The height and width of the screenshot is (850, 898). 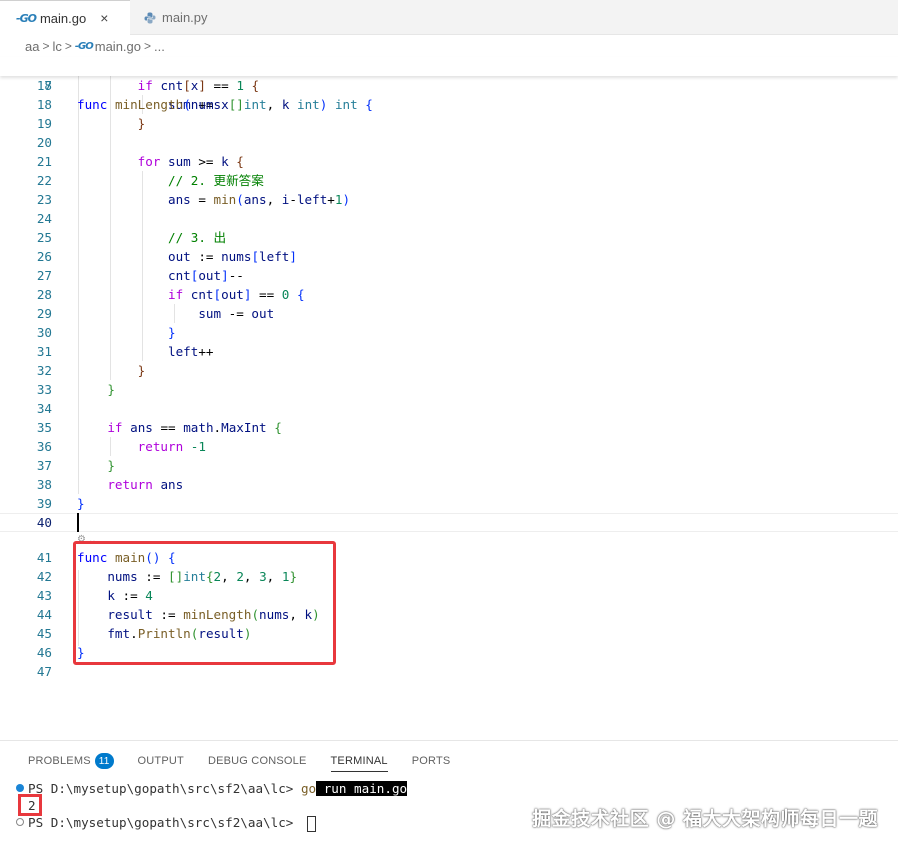 What do you see at coordinates (44, 484) in the screenshot?
I see `line-number: 38` at bounding box center [44, 484].